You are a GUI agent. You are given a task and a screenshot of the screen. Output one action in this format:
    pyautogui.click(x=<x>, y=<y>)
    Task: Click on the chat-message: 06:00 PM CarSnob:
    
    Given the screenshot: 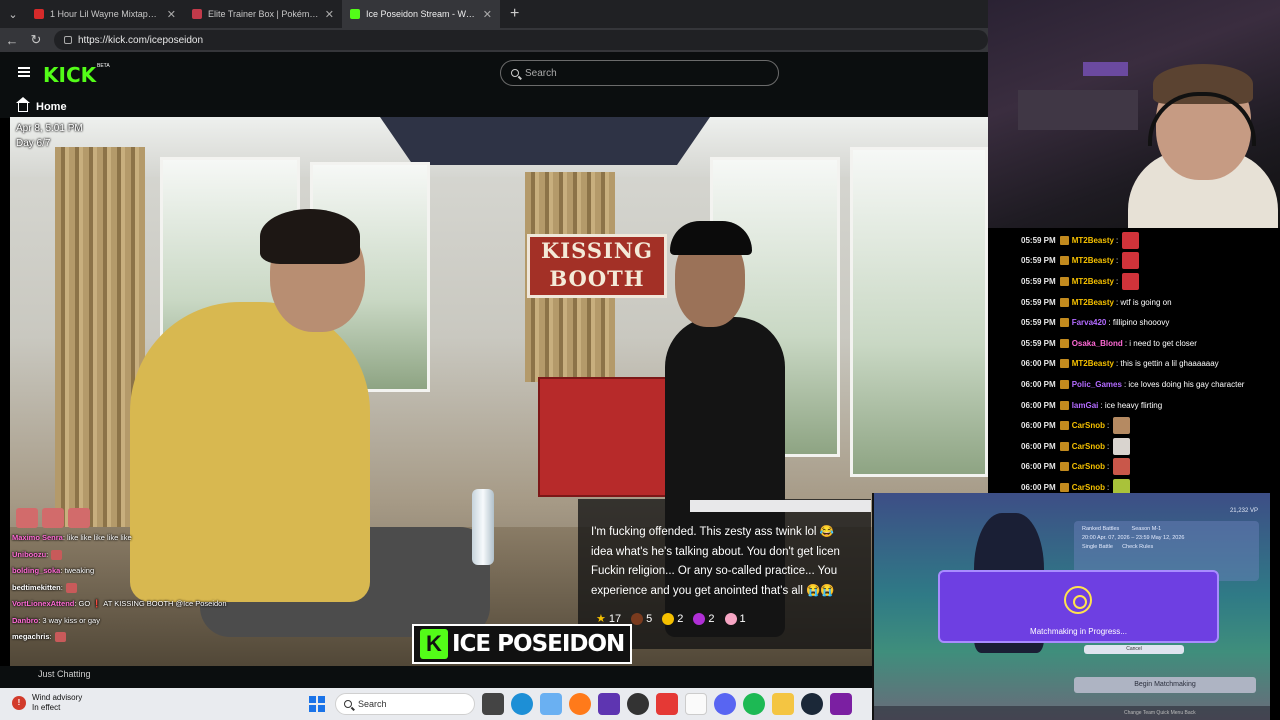 What is the action you would take?
    pyautogui.click(x=1134, y=425)
    